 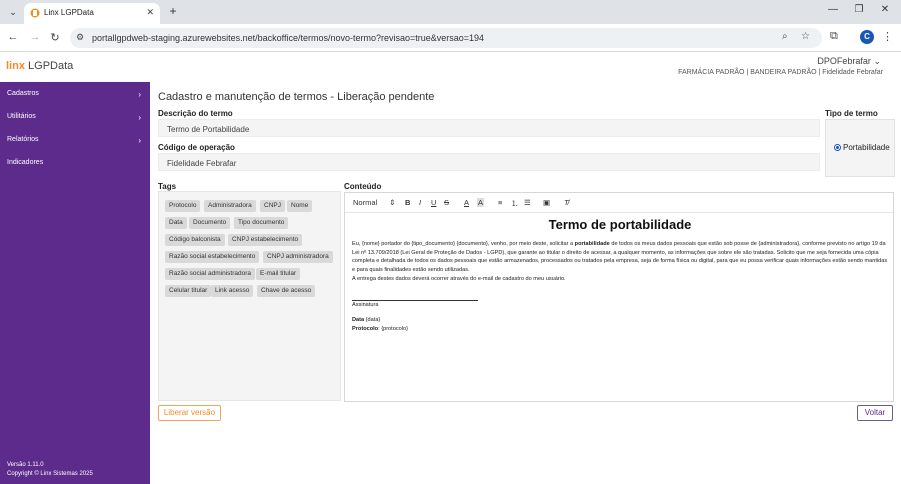 I want to click on sidebar-item-relatorios: Relatórios ›, so click(x=75, y=140).